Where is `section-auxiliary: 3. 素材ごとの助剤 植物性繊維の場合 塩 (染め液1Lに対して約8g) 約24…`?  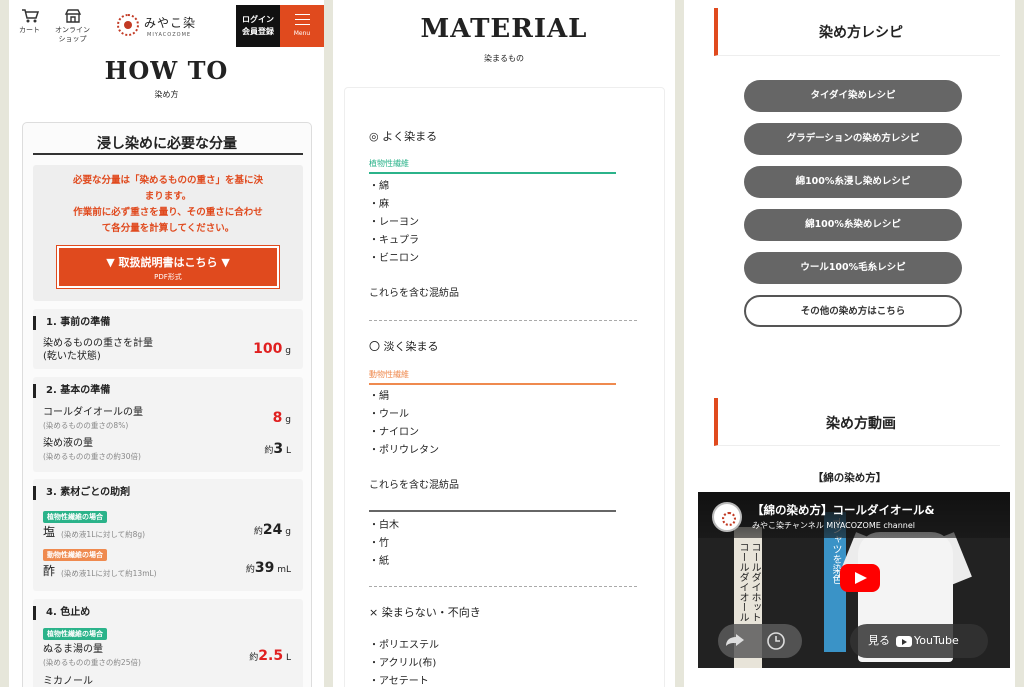
section-auxiliary: 3. 素材ごとの助剤 植物性繊維の場合 塩 (染め液1Lに対して約8g) 約24… is located at coordinates (168, 535).